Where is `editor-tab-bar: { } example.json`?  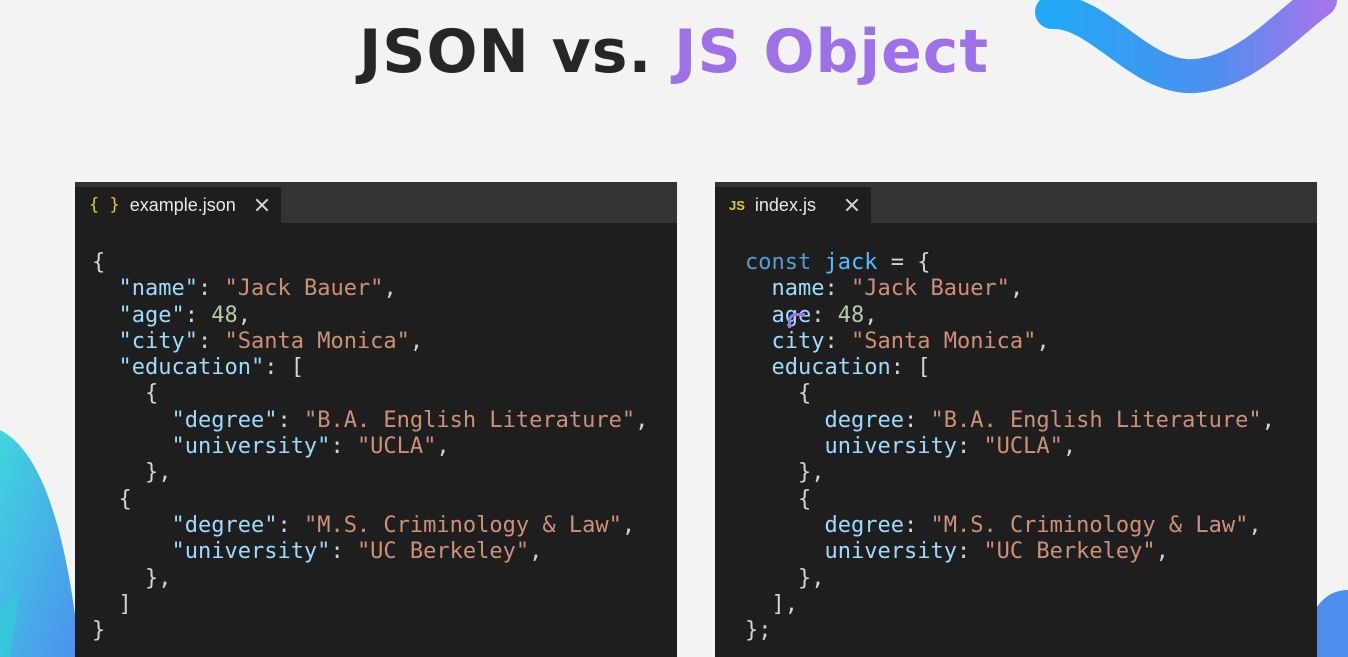
editor-tab-bar: { } example.json is located at coordinates (376, 202).